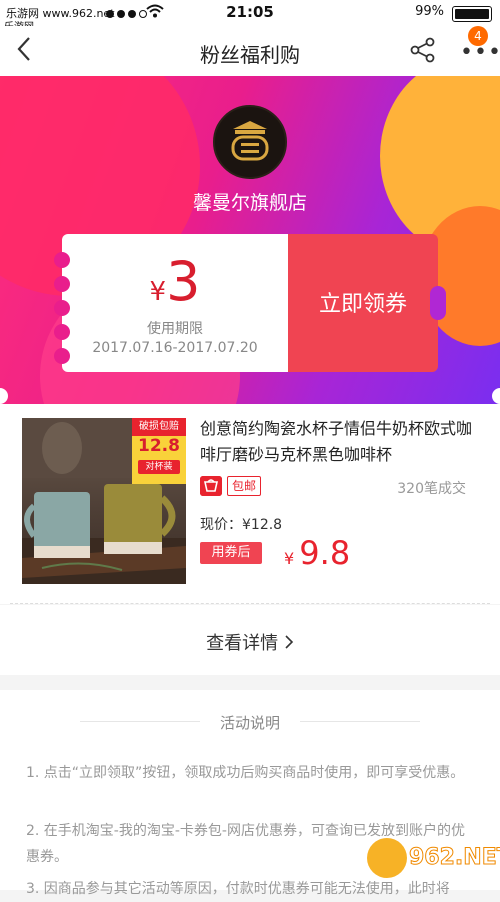  Describe the element at coordinates (211, 486) in the screenshot. I see `taobao-icon` at that location.